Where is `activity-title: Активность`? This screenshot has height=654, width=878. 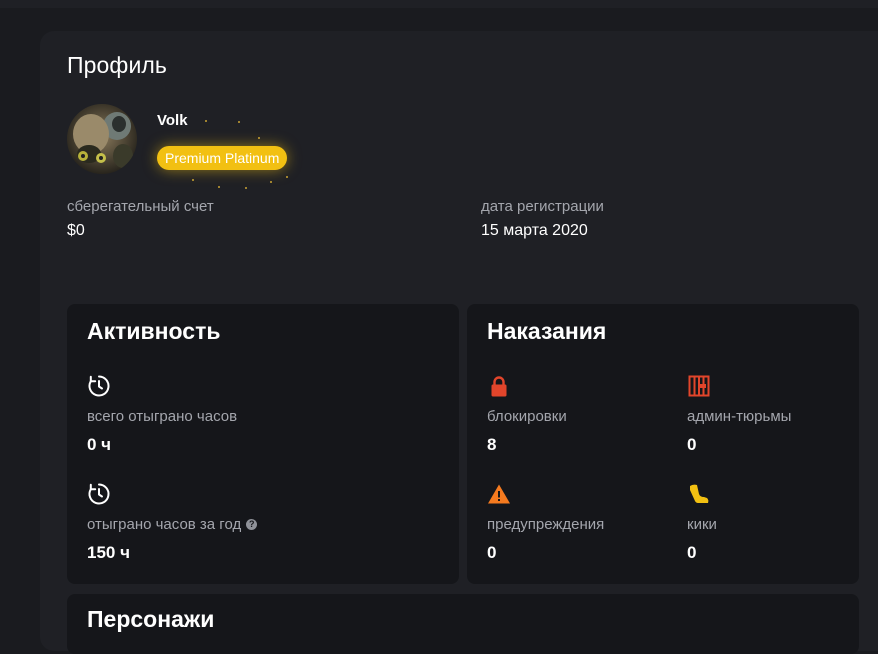 activity-title: Активность is located at coordinates (154, 331).